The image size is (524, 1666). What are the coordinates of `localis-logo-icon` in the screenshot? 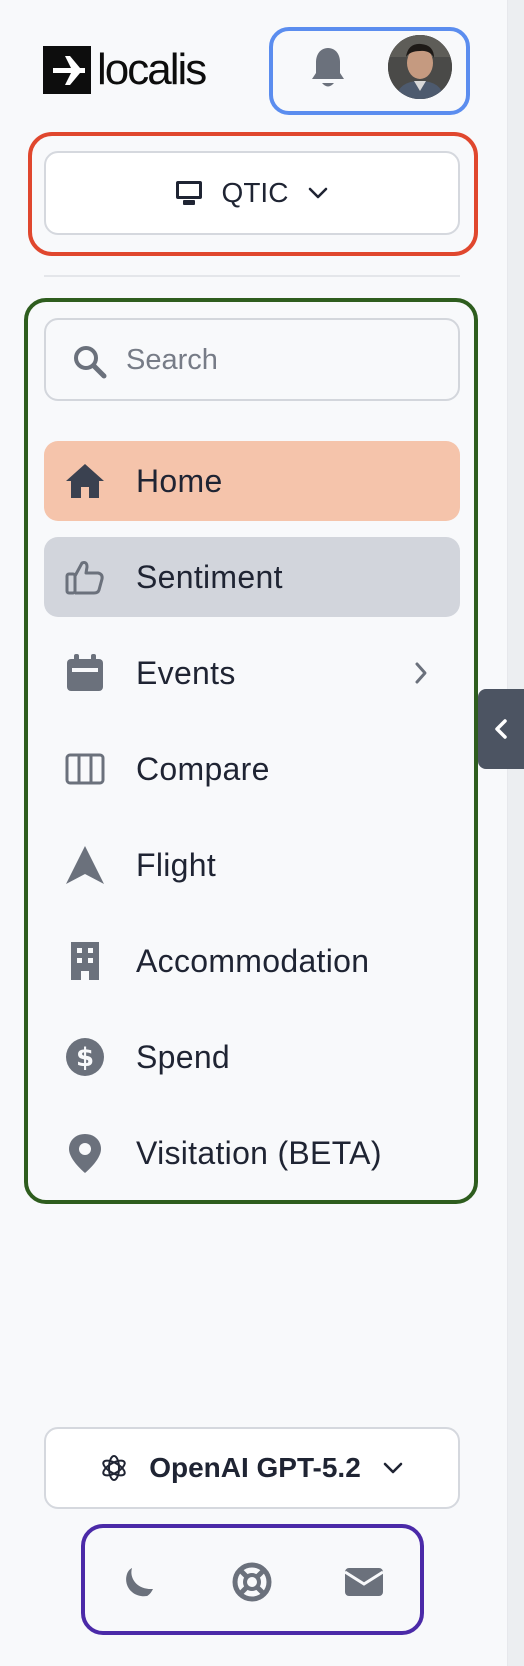 It's located at (67, 70).